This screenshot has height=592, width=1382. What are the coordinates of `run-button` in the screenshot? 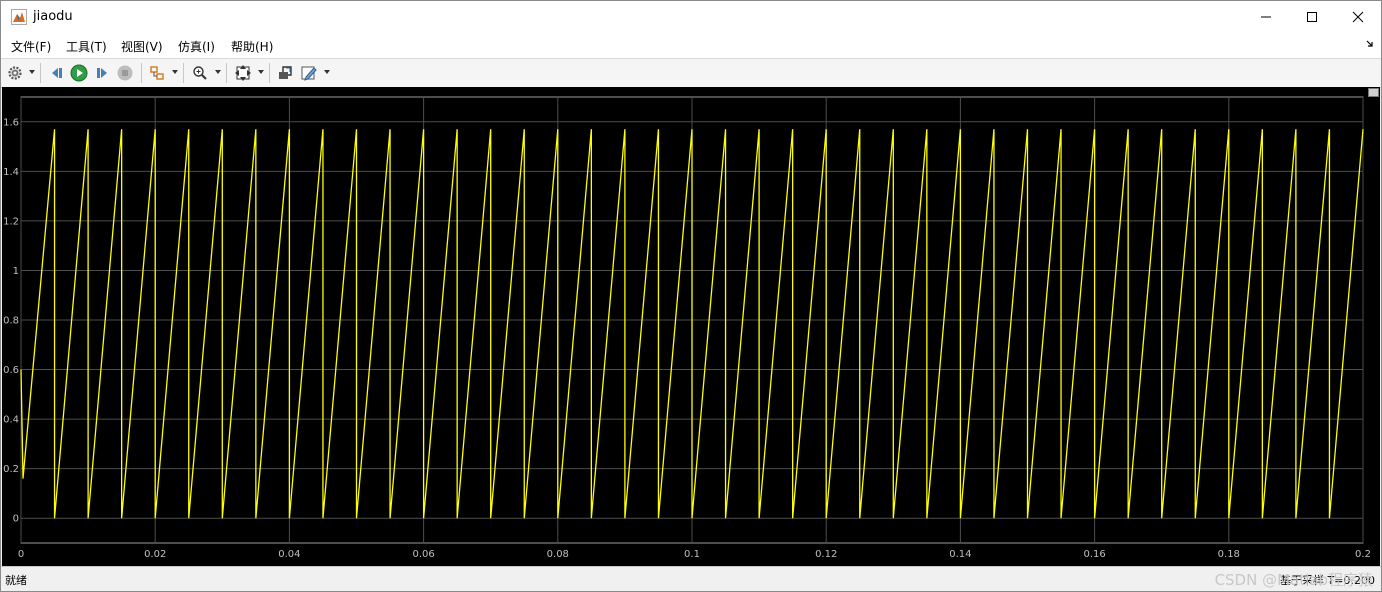 It's located at (79, 73).